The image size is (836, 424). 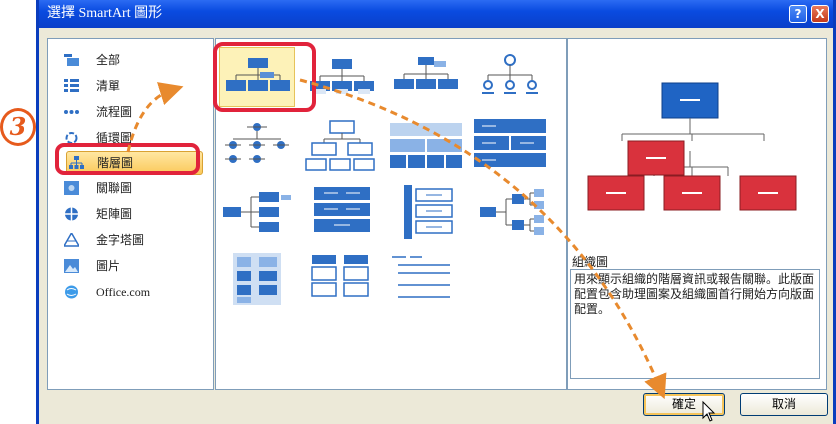 I want to click on category-list-item: 清單, so click(x=134, y=86).